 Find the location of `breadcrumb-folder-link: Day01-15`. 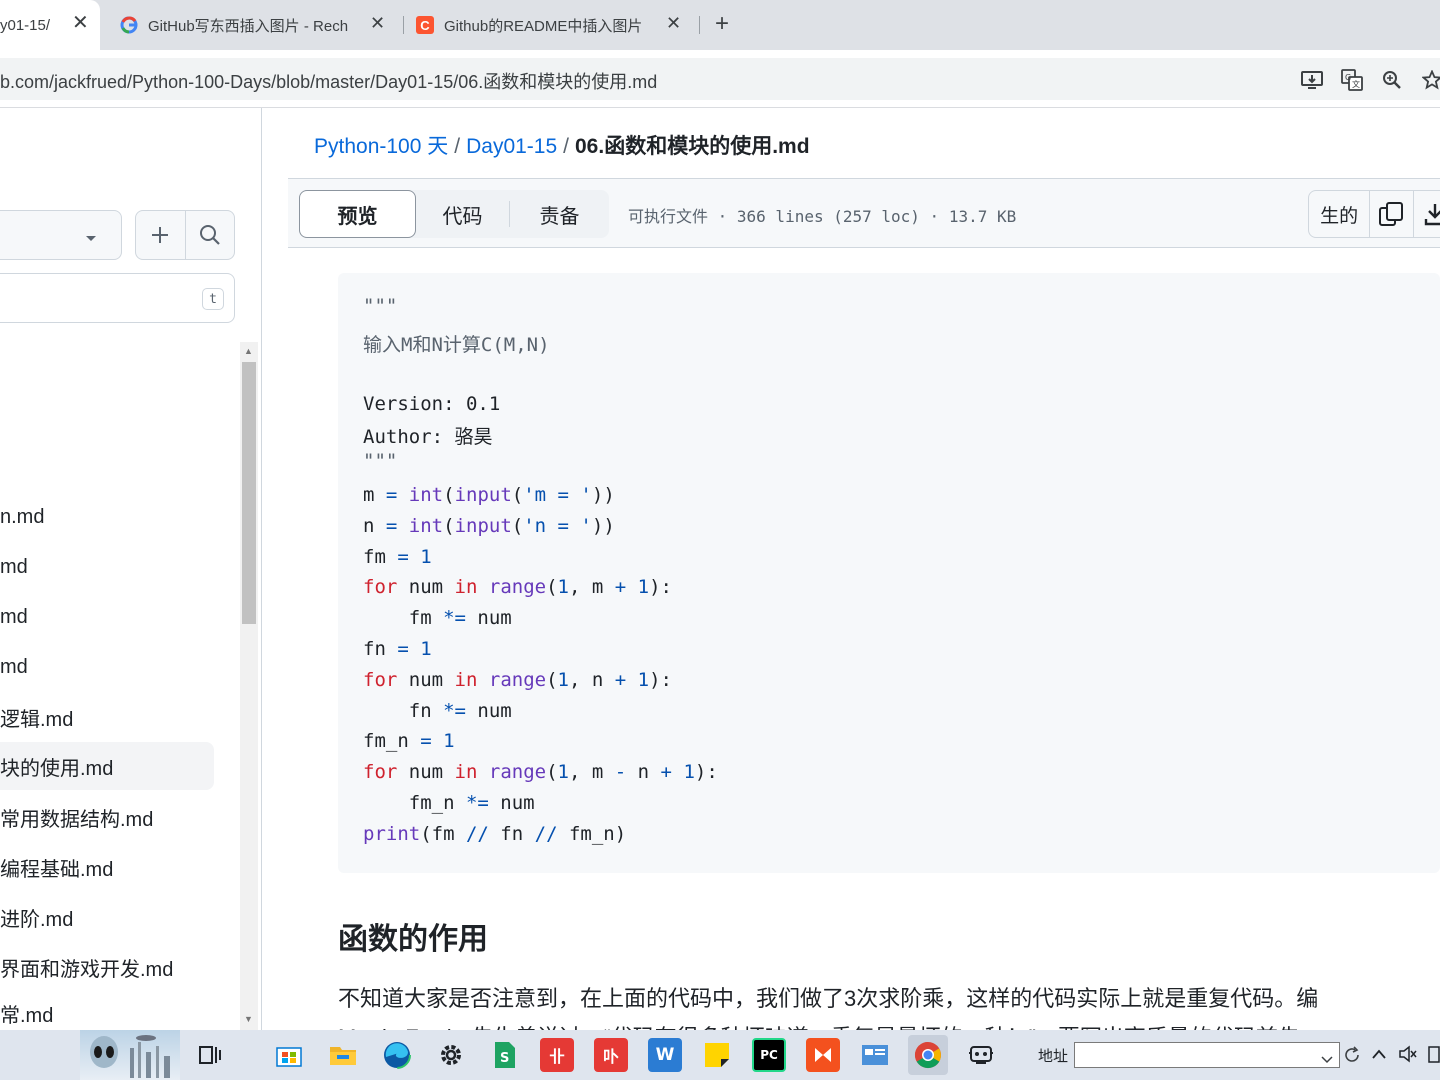

breadcrumb-folder-link: Day01-15 is located at coordinates (511, 146).